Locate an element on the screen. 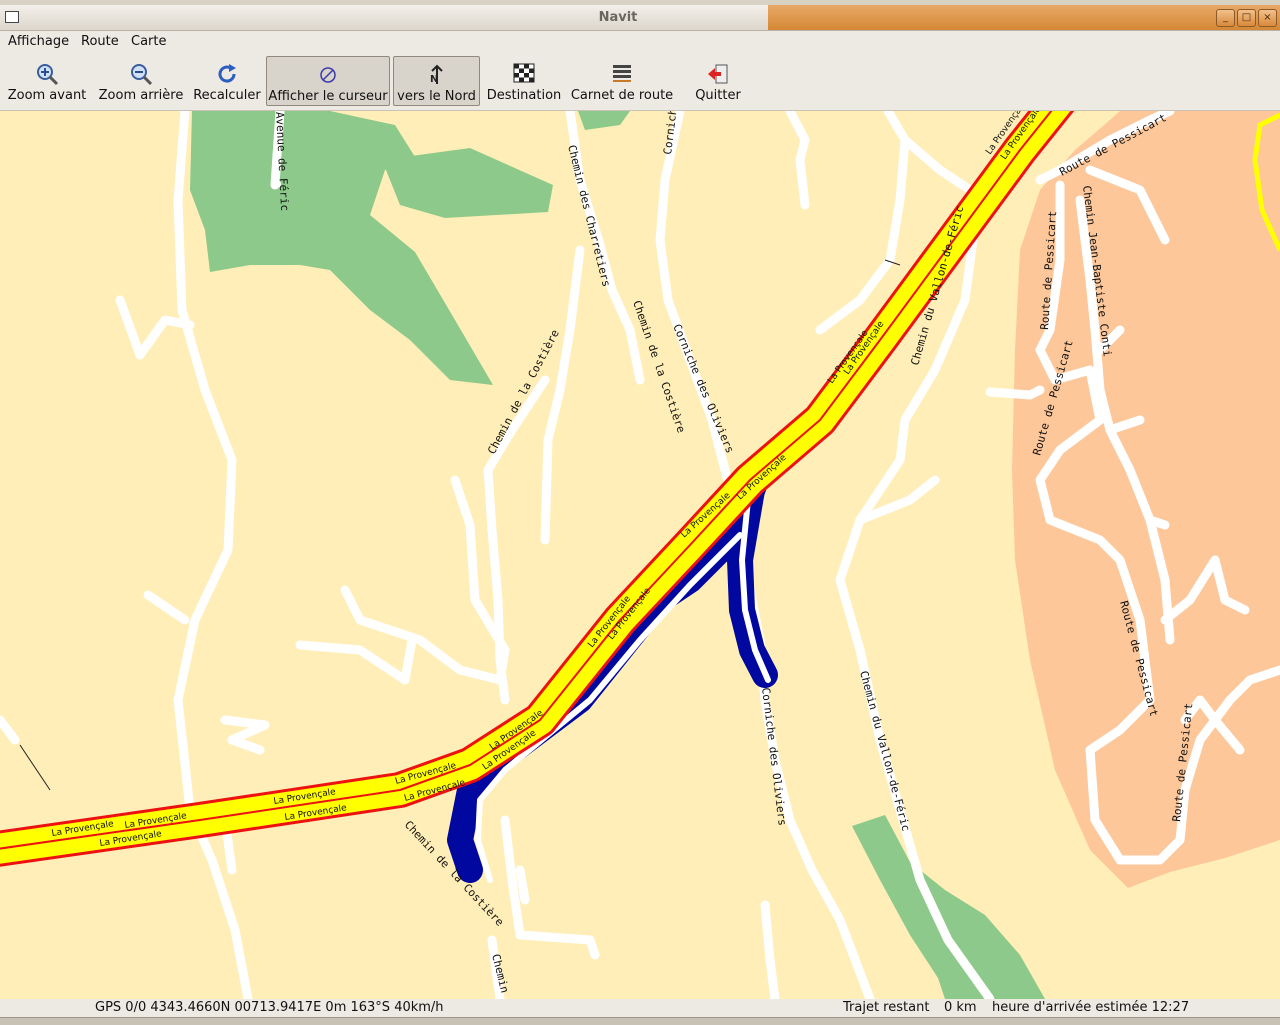 This screenshot has height=1025, width=1280. recalculate-label: Recalculer is located at coordinates (227, 95).